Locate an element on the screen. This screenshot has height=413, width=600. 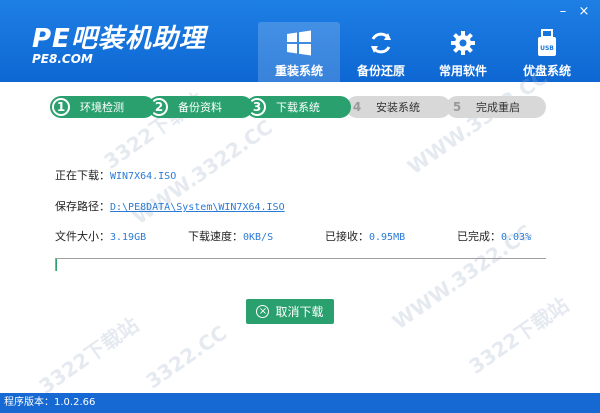
save-path-label: 保存路径： is located at coordinates (82, 206).